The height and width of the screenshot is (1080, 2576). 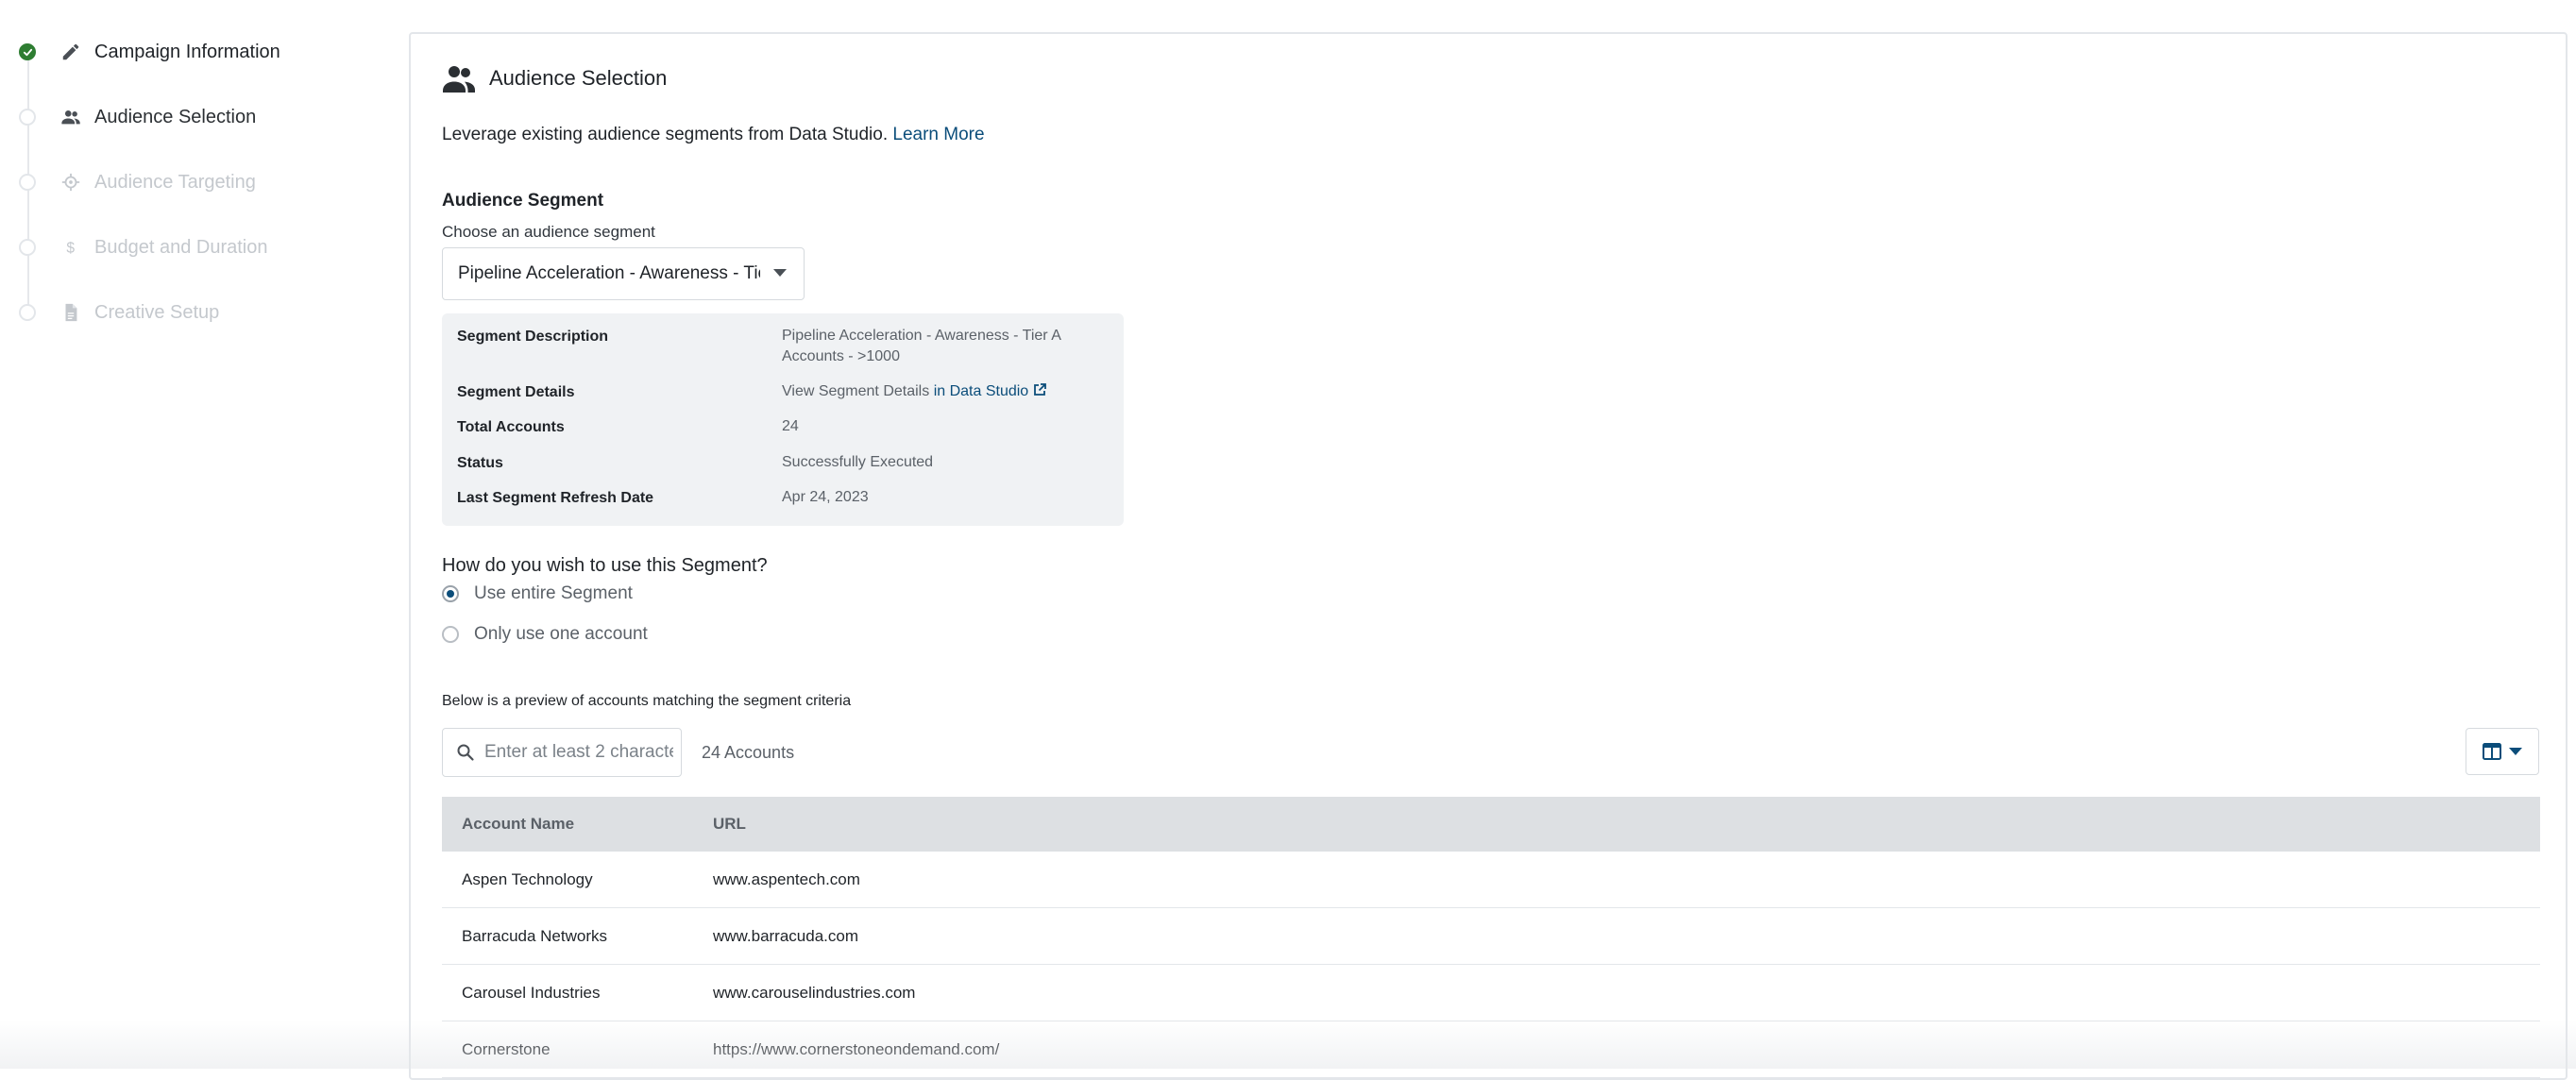 I want to click on account-name-cell: Carousel Industries, so click(x=531, y=993).